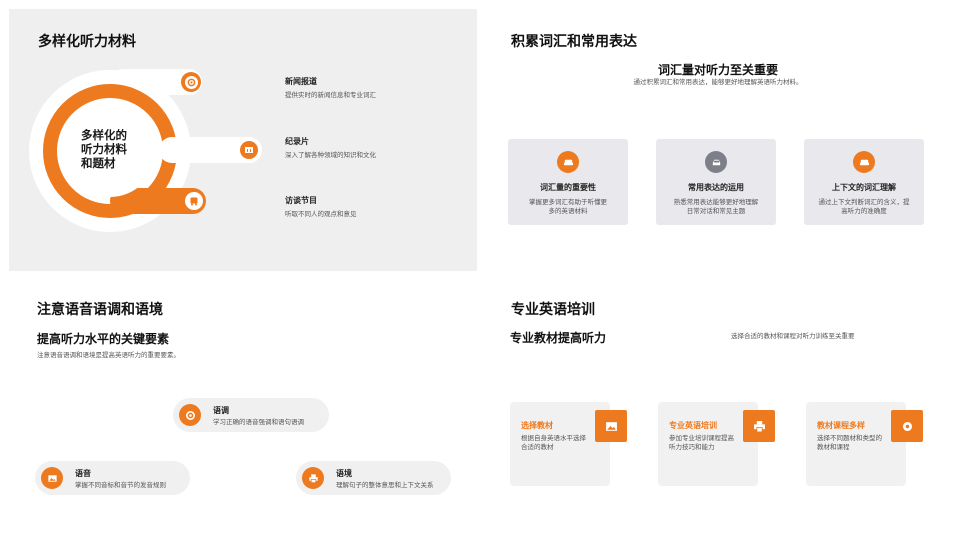  I want to click on card-title: 选择教材, so click(537, 425).